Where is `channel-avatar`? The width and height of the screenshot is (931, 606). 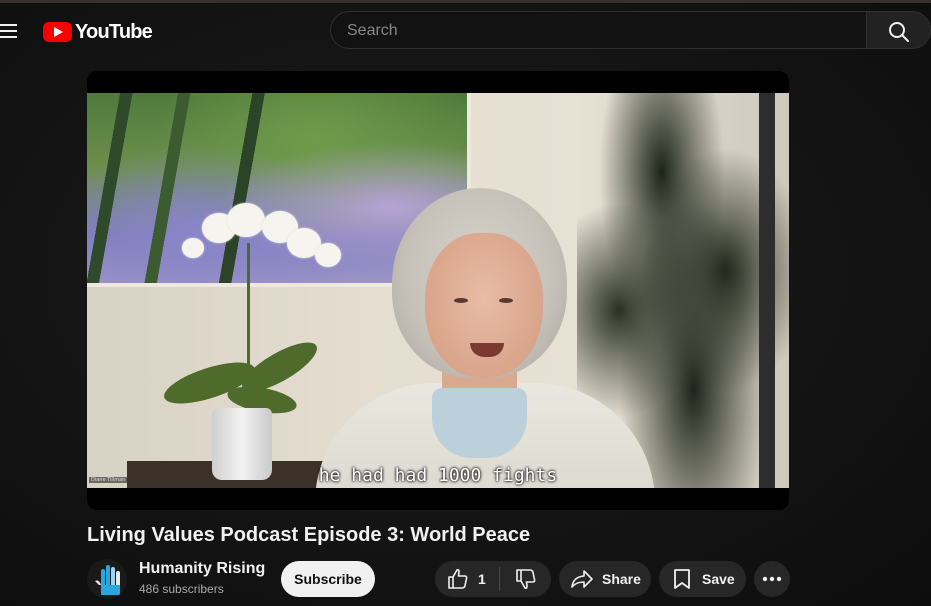
channel-avatar is located at coordinates (107, 579).